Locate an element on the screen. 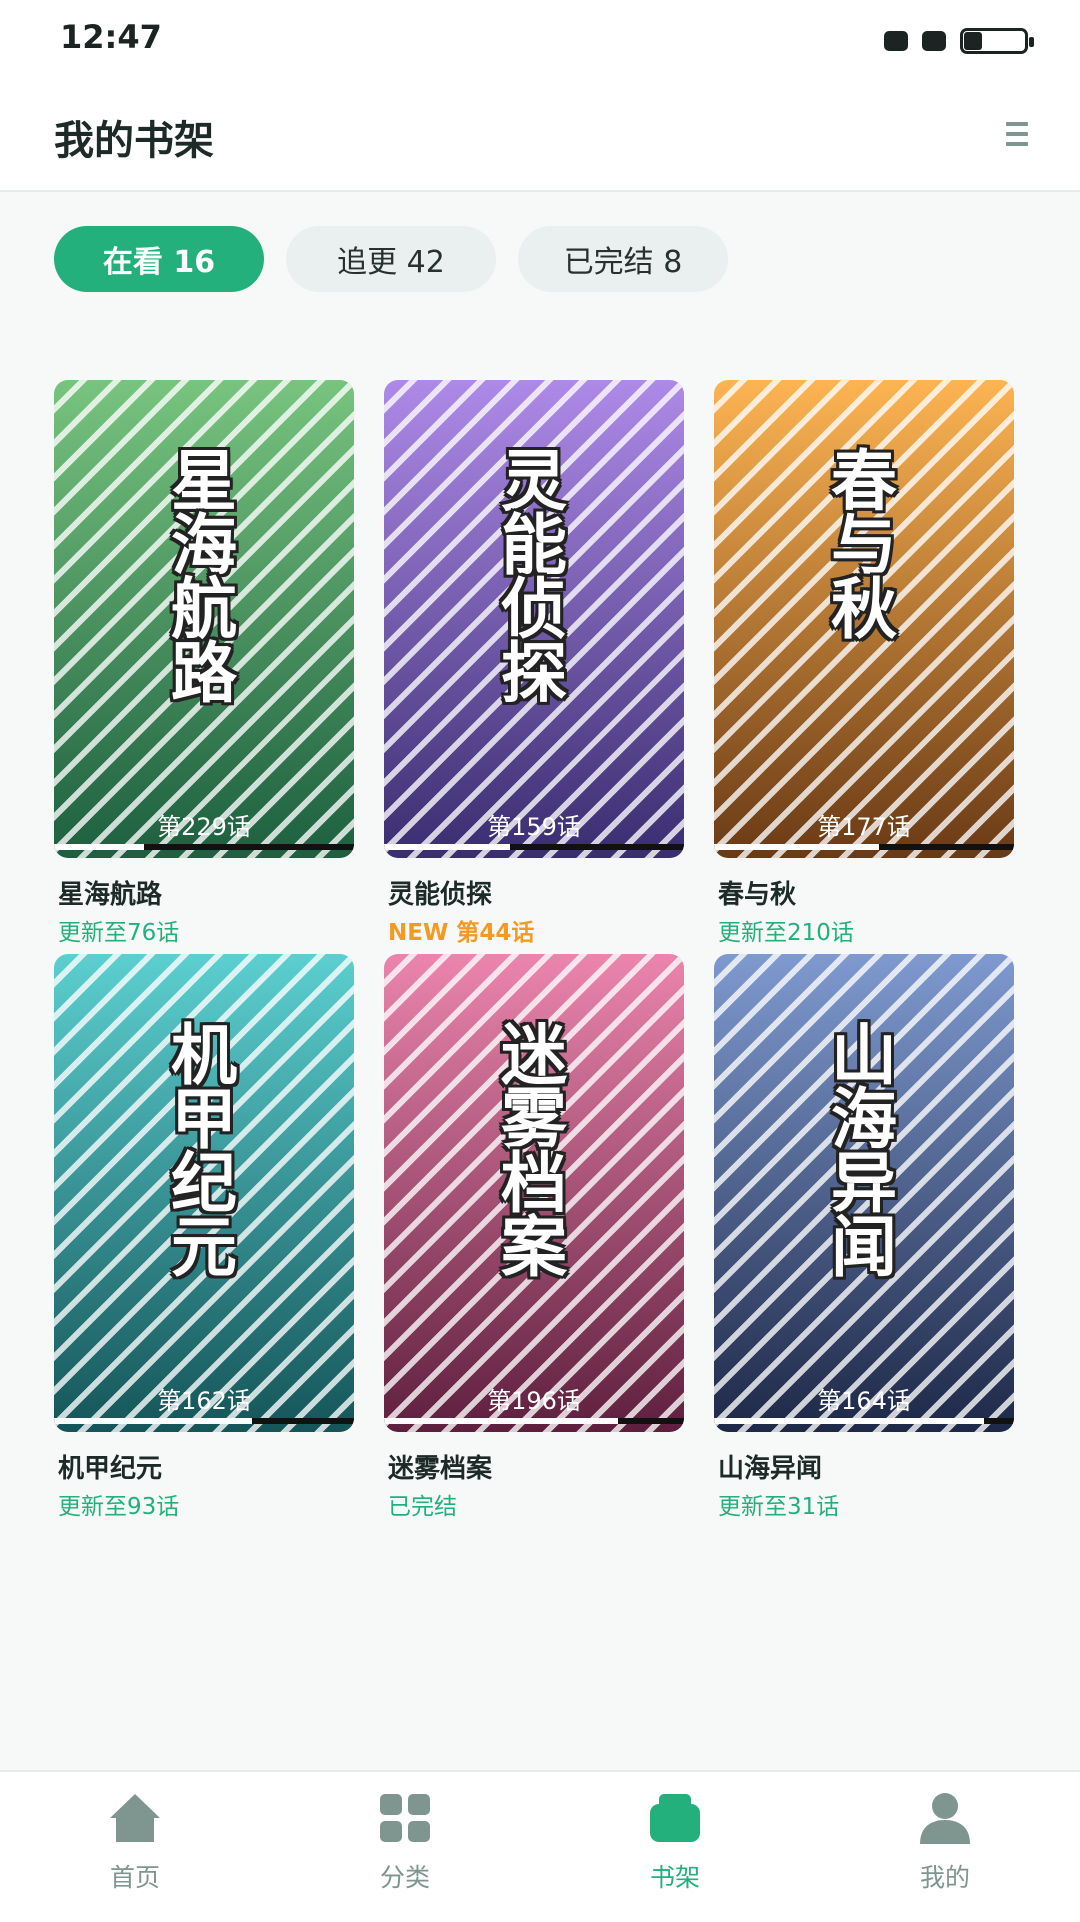 Image resolution: width=1080 pixels, height=1922 pixels. book-cover: 机甲纪元第162话 is located at coordinates (204, 1193).